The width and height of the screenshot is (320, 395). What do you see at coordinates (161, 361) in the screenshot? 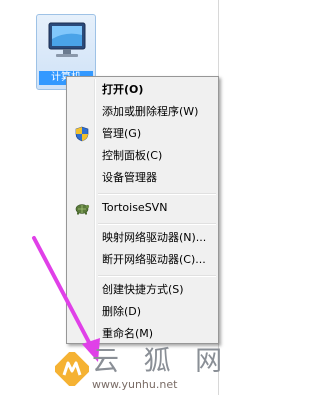
I see `watermark-text: 云 狐 网` at bounding box center [161, 361].